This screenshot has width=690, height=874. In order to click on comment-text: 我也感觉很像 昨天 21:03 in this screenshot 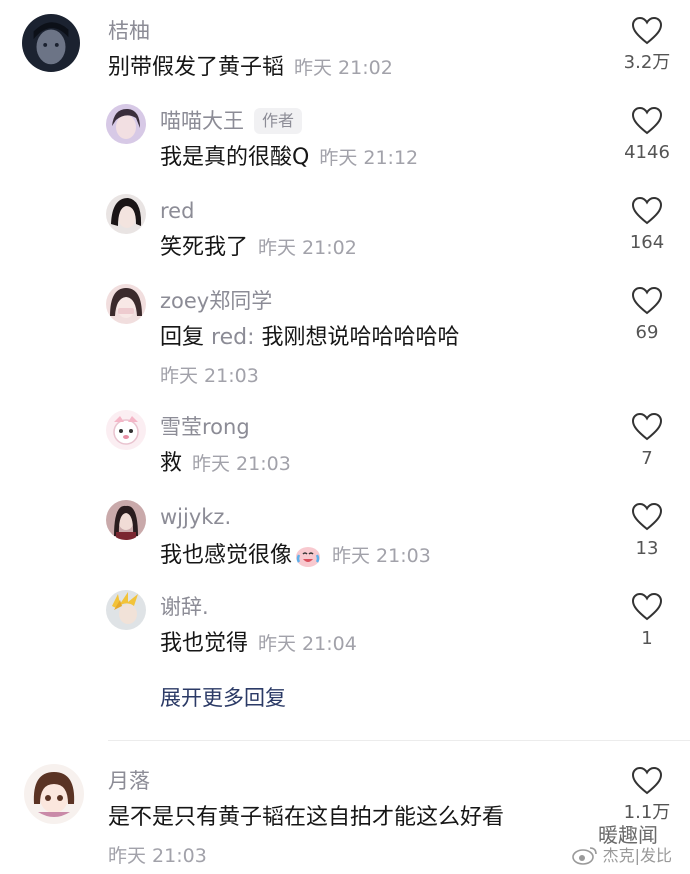, I will do `click(295, 555)`.